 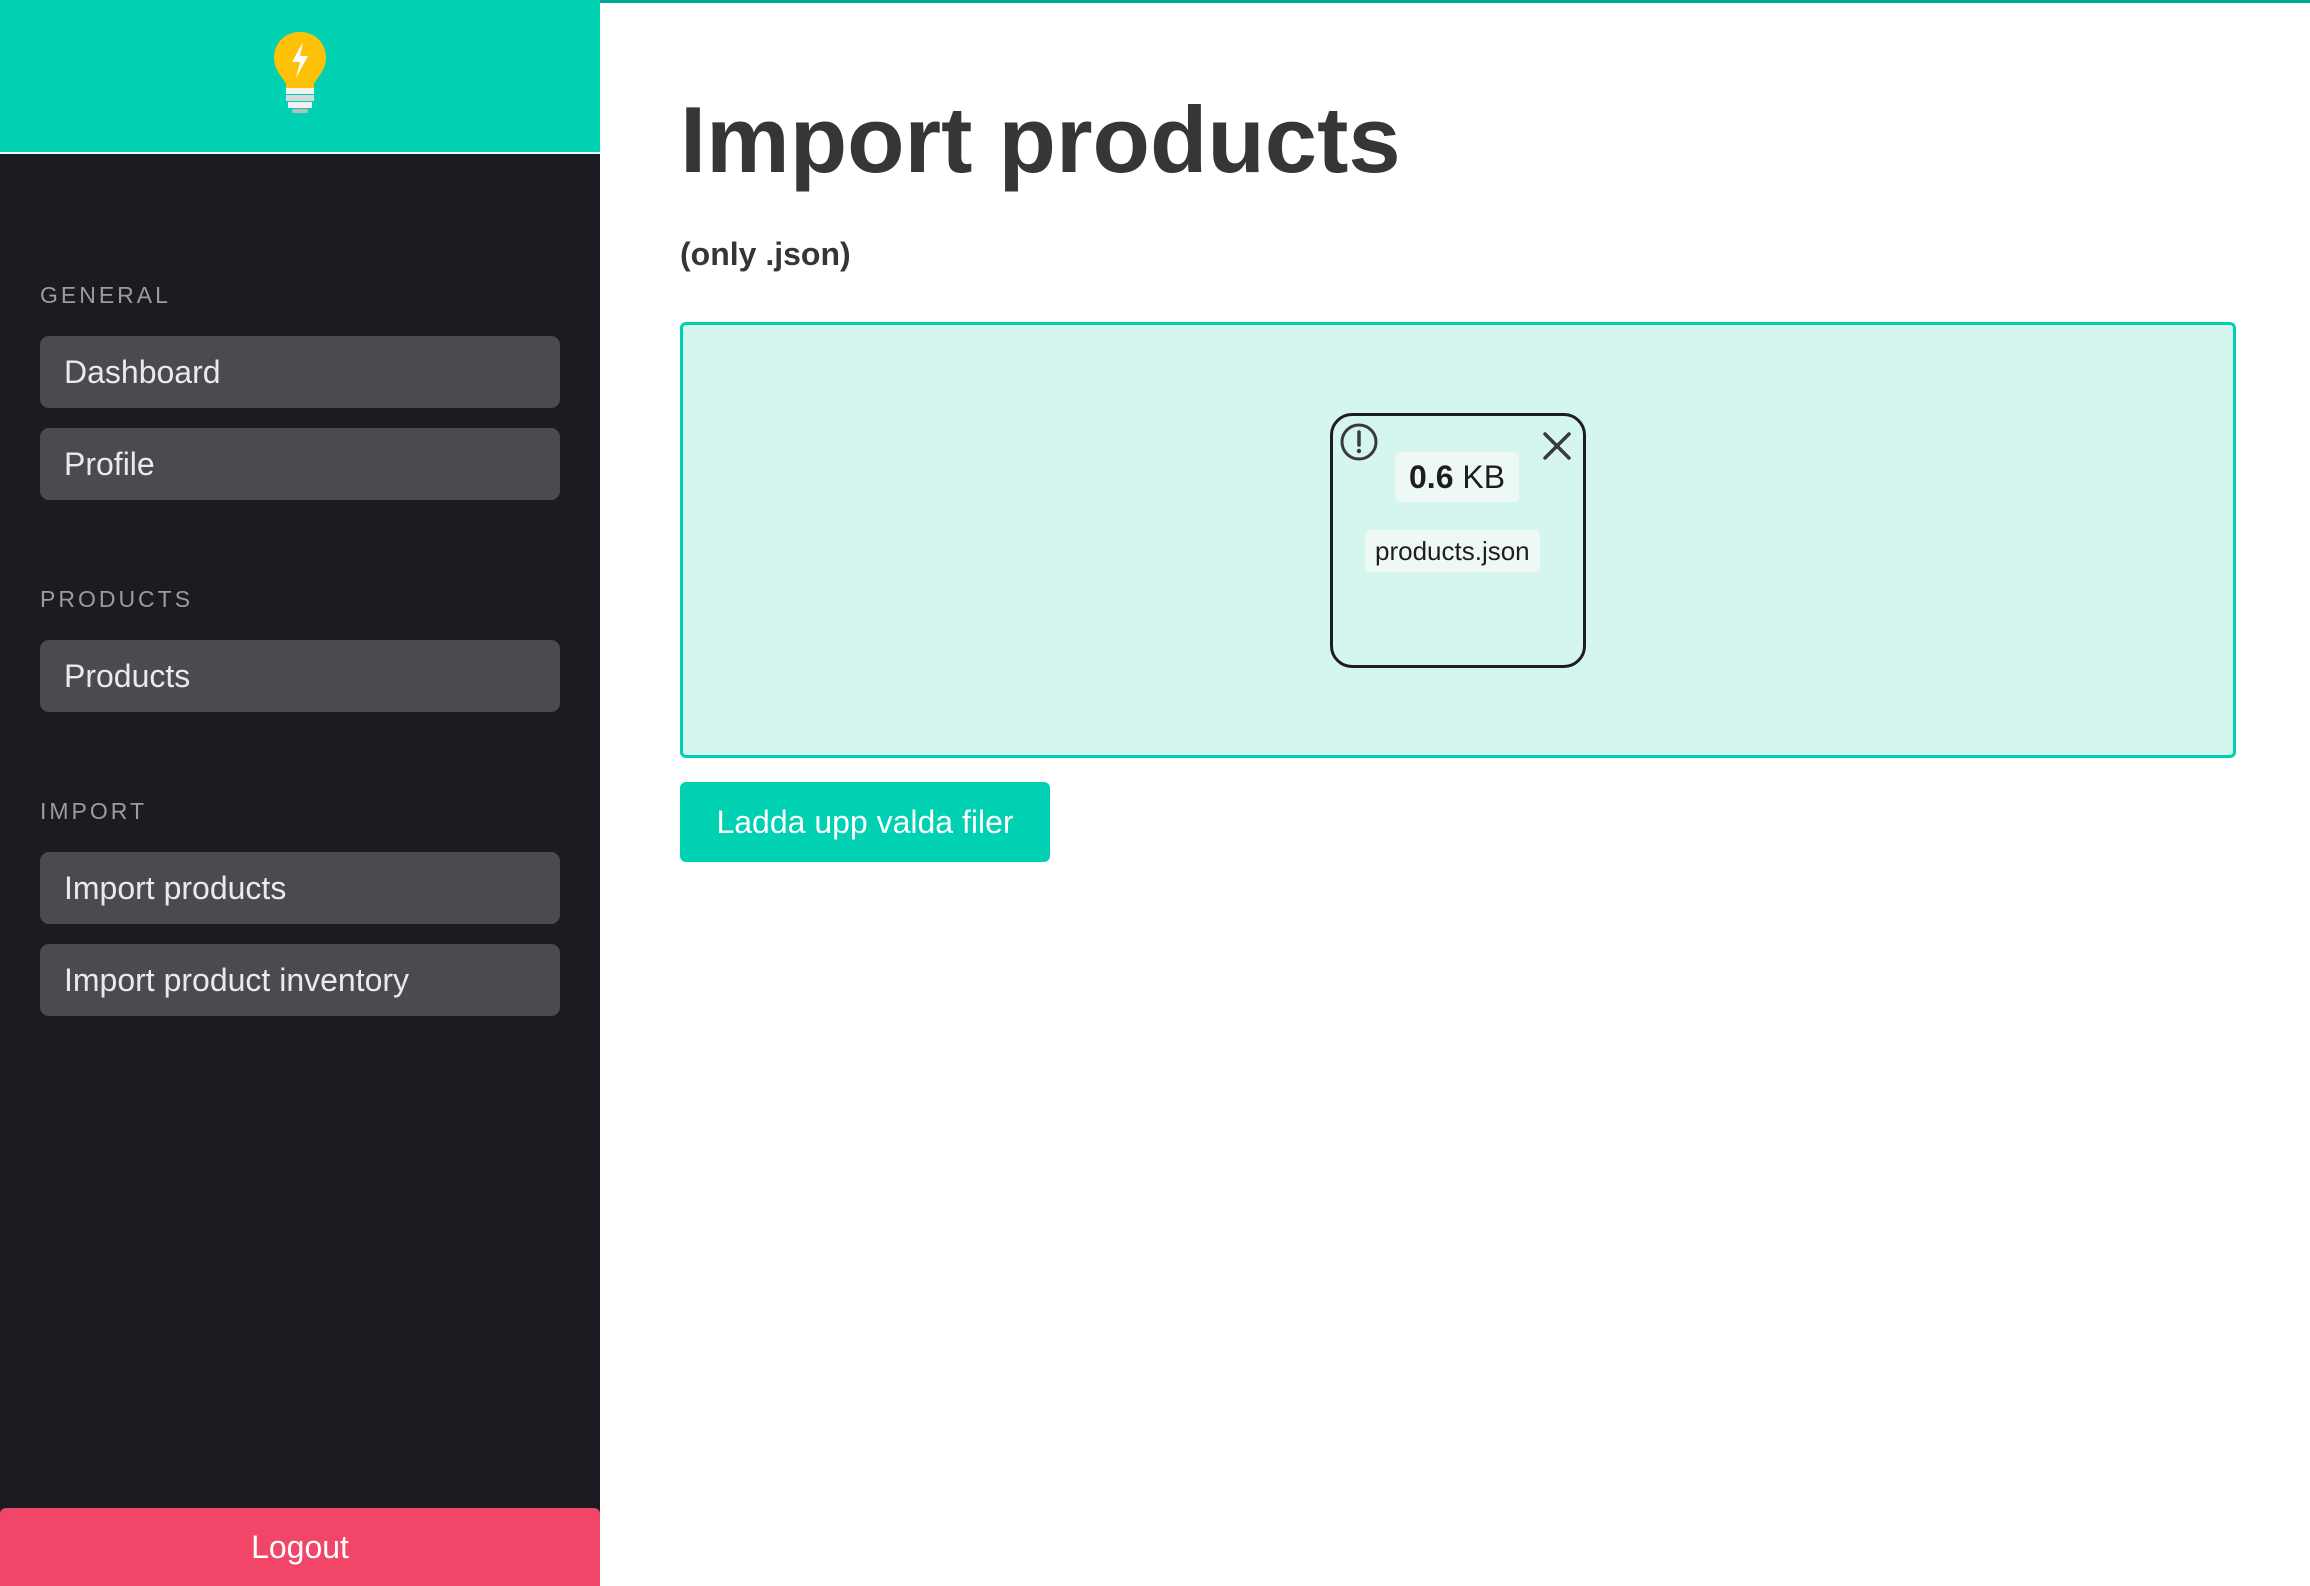 I want to click on sidebar-item-dashboard: Dashboard, so click(x=300, y=372).